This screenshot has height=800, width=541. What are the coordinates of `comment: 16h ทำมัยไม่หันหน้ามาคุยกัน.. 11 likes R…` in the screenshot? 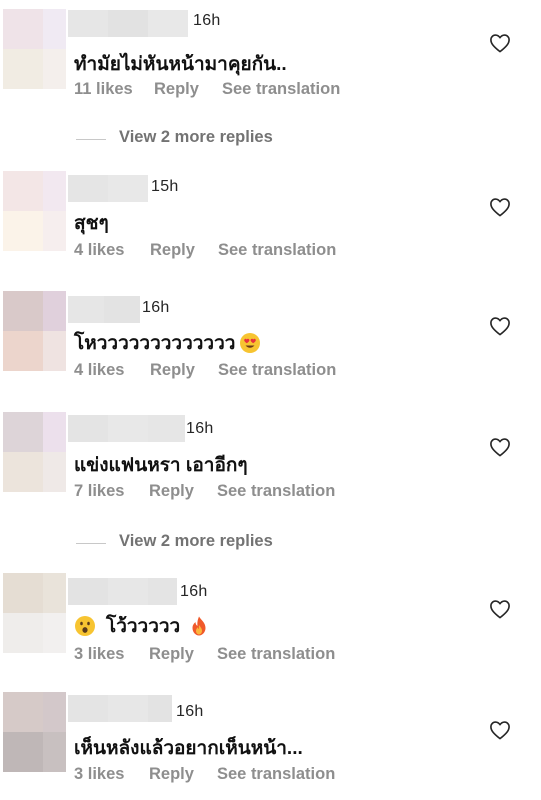 It's located at (270, 59).